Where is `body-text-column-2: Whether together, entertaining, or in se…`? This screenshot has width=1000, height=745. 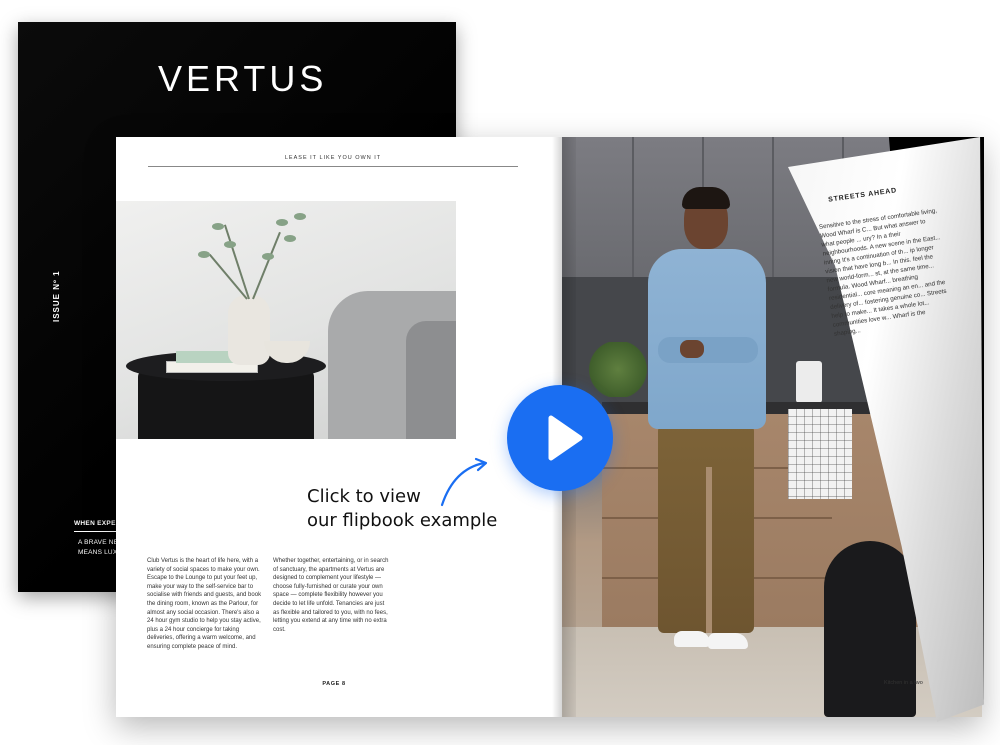
body-text-column-2: Whether together, entertaining, or in se… is located at coordinates (331, 595).